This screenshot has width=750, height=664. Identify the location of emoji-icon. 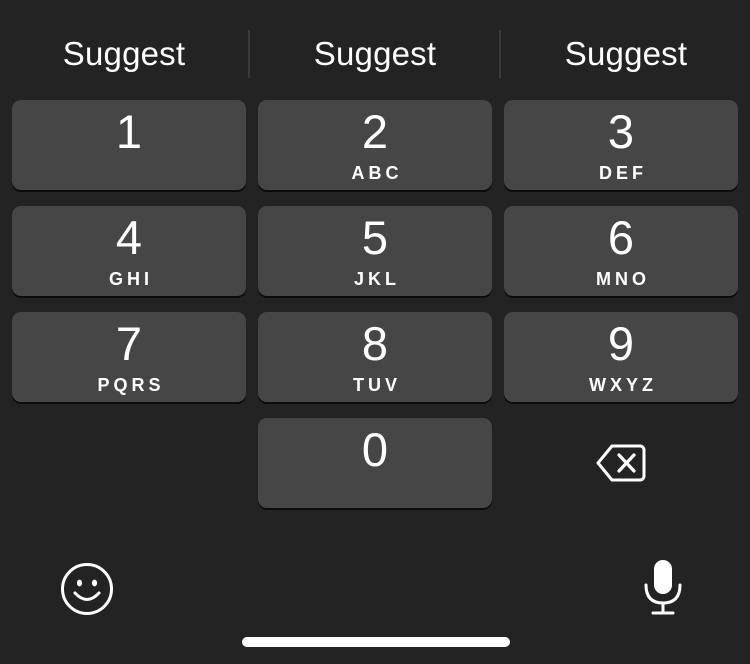
(87, 589).